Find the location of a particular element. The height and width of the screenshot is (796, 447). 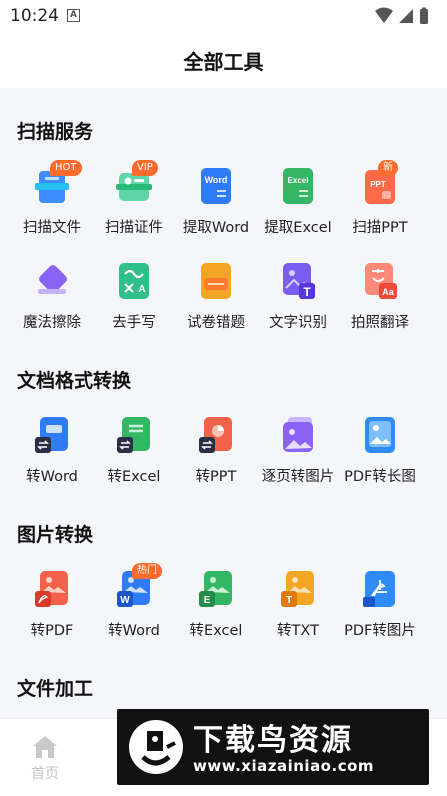

image-to-excel-icon: E is located at coordinates (215, 589).